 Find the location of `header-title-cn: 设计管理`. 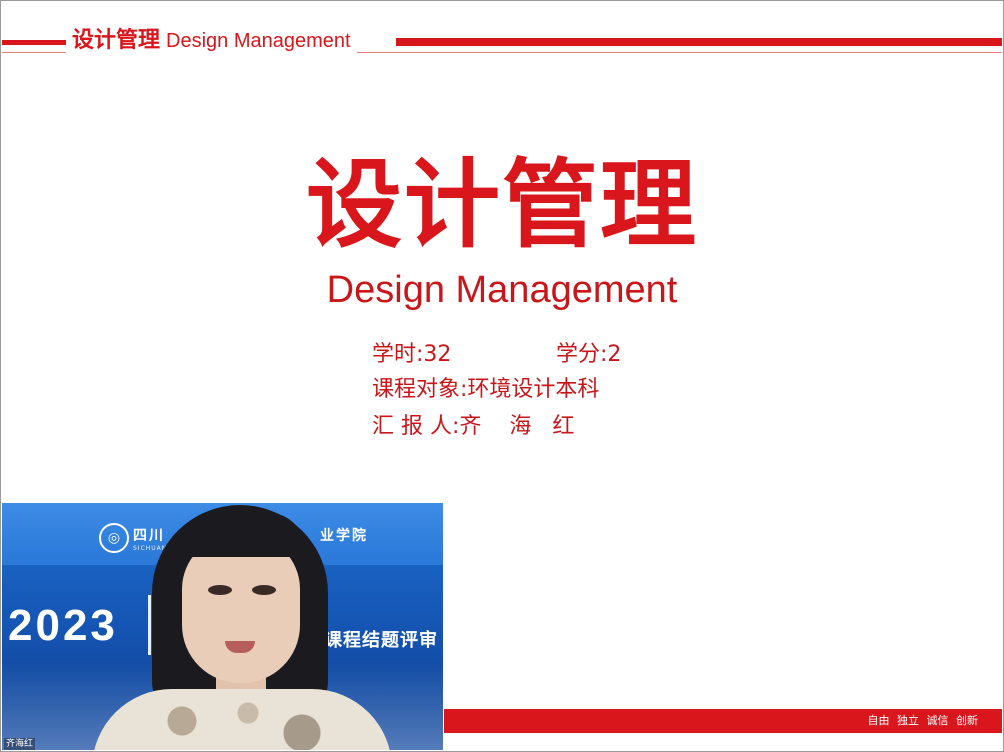

header-title-cn: 设计管理 is located at coordinates (116, 40).